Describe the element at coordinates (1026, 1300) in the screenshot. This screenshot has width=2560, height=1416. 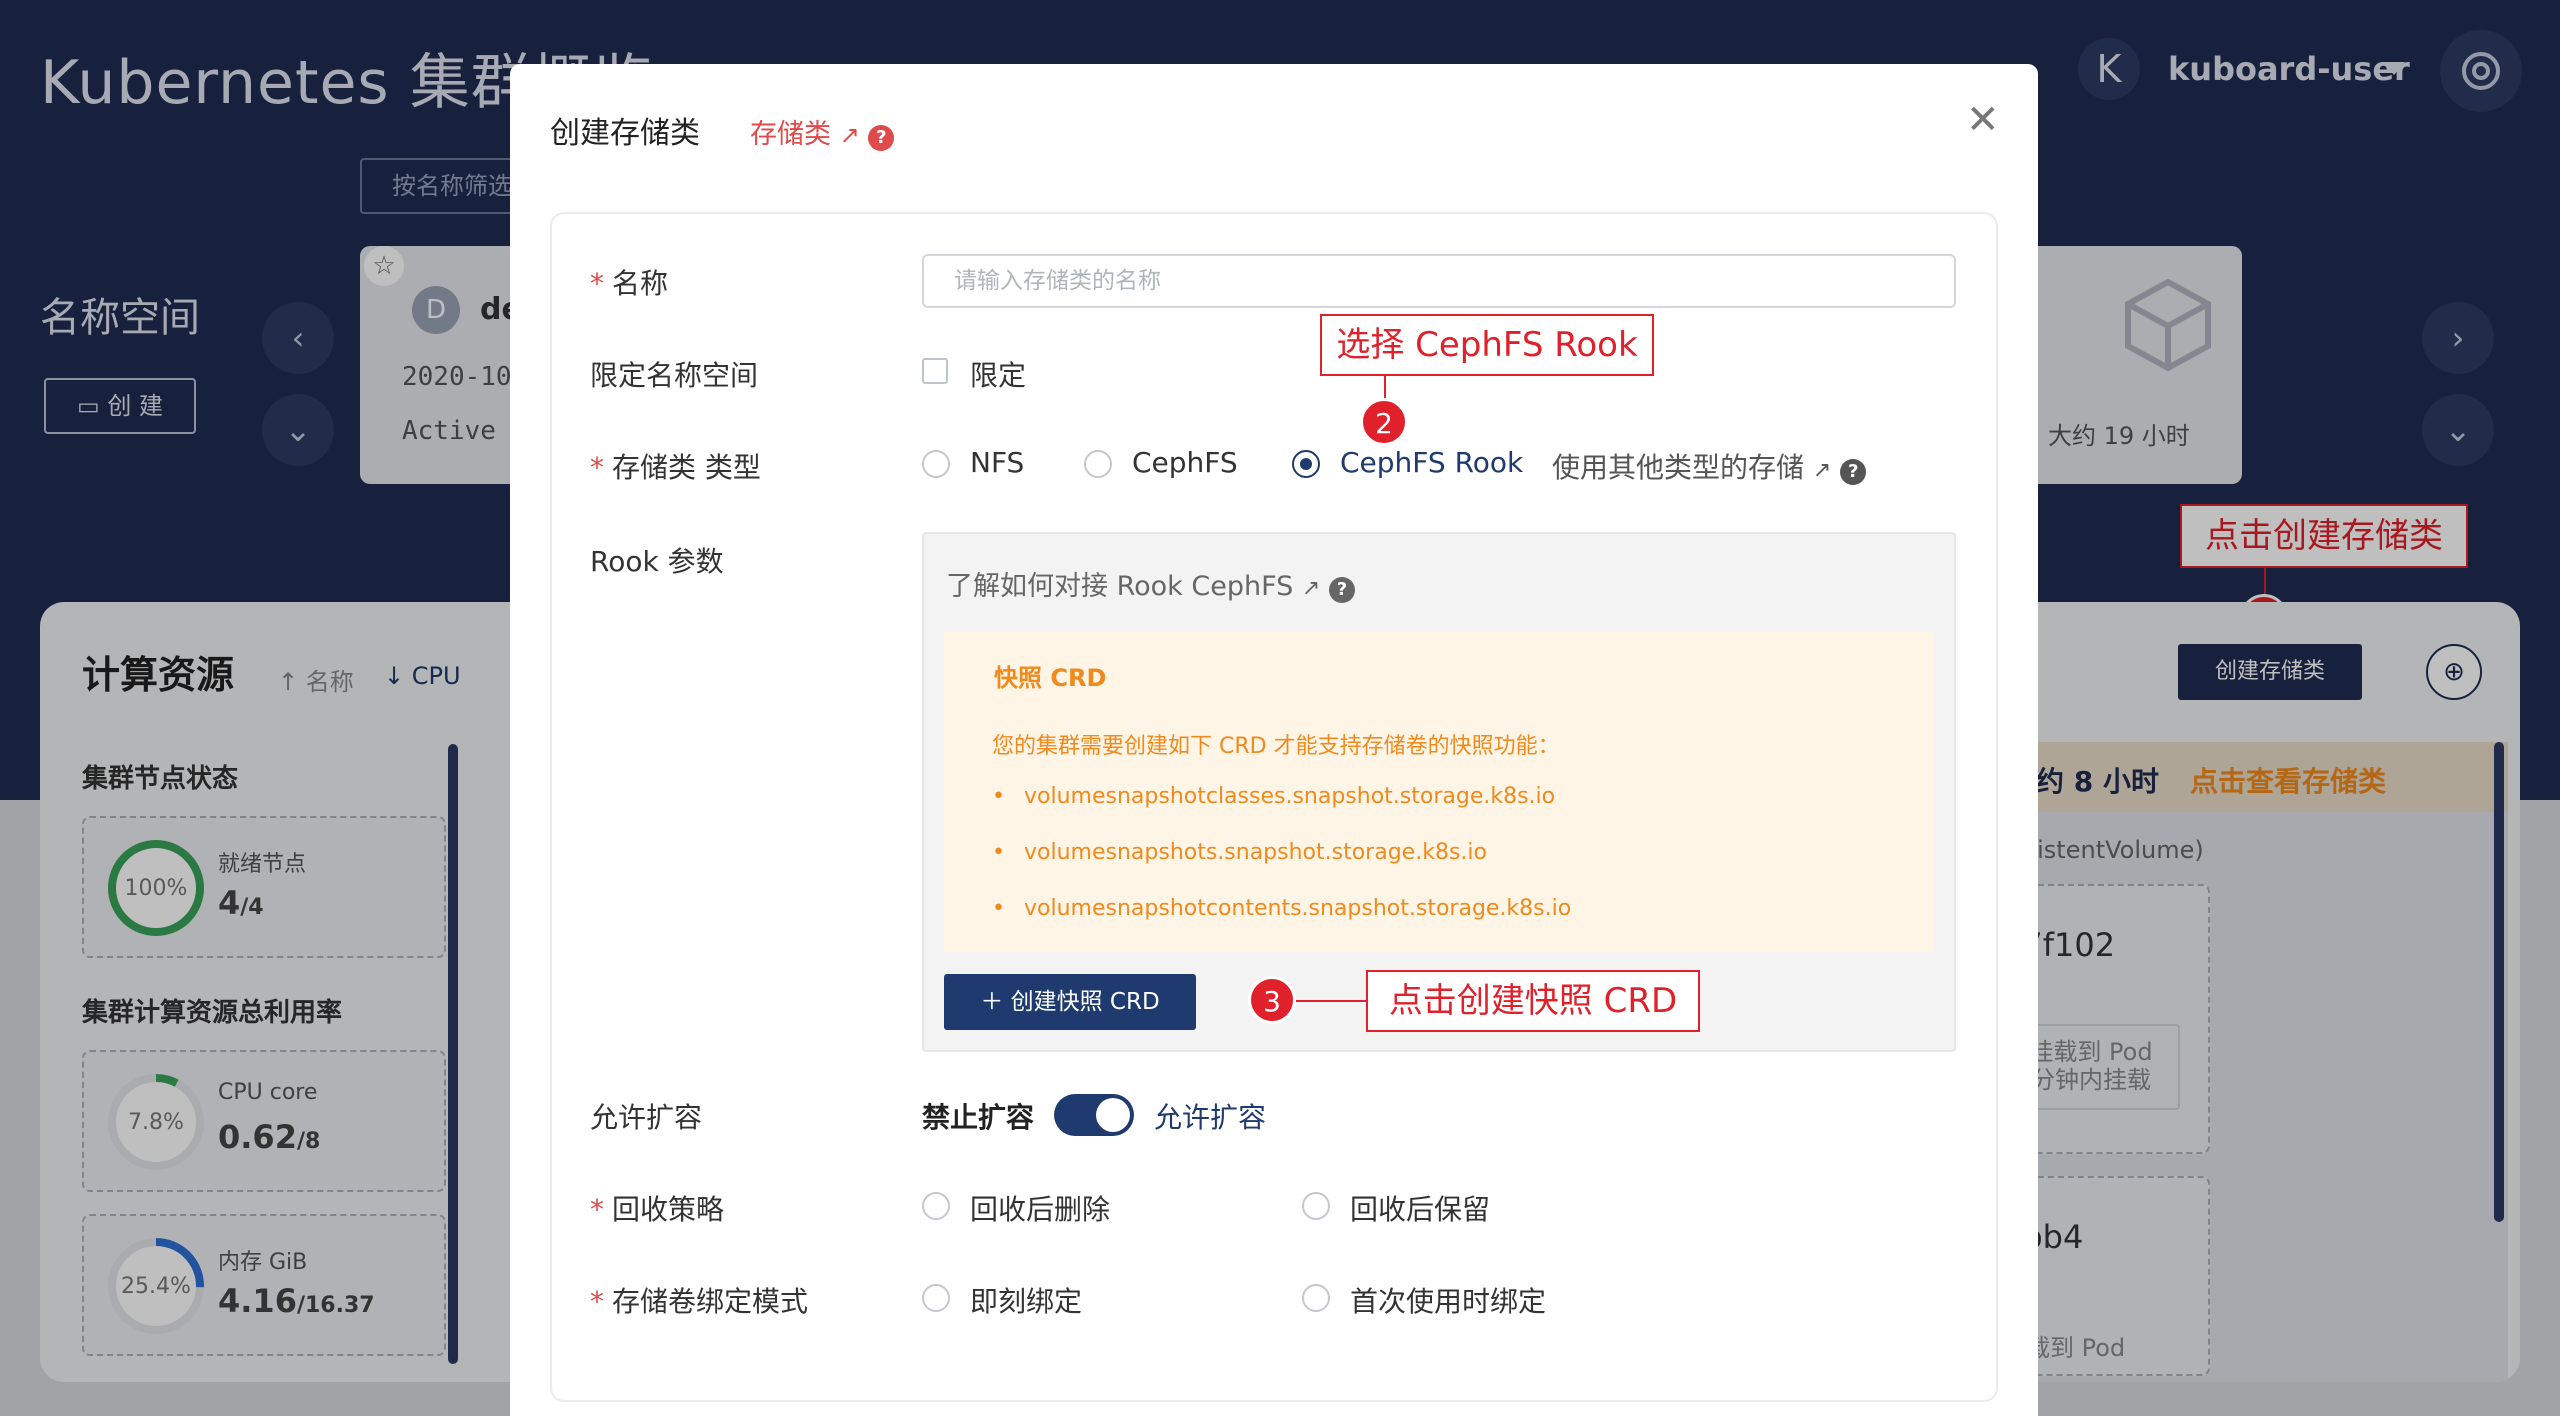
I see `binding-option-immediate: 即刻绑定` at that location.